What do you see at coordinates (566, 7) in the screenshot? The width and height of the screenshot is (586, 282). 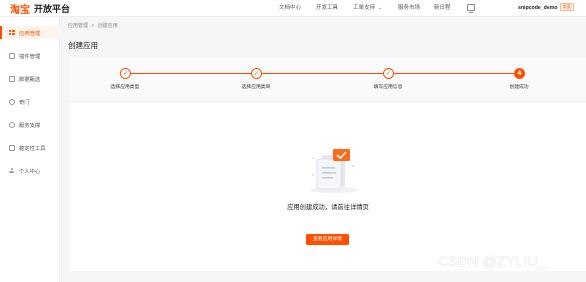 I see `user-role-badge: 卖家` at bounding box center [566, 7].